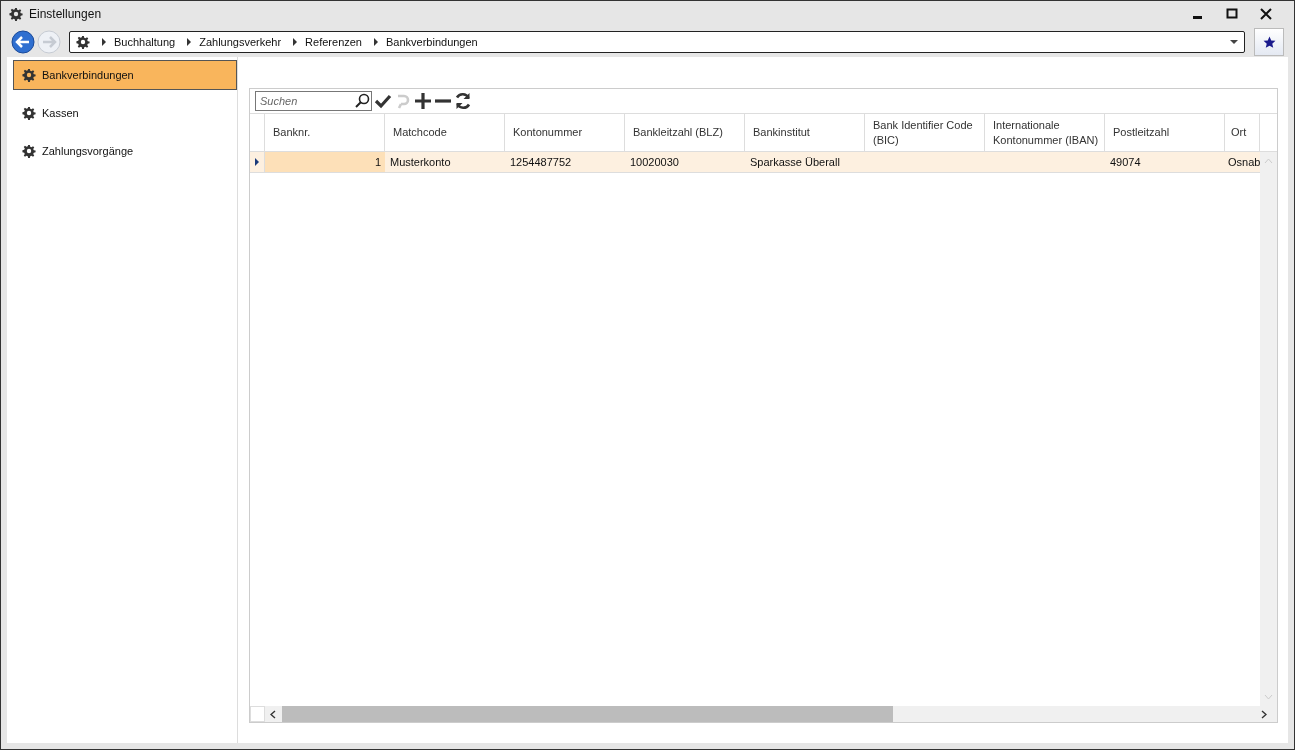  Describe the element at coordinates (145, 42) in the screenshot. I see `breadcrumb-item: Buchhaltung` at that location.